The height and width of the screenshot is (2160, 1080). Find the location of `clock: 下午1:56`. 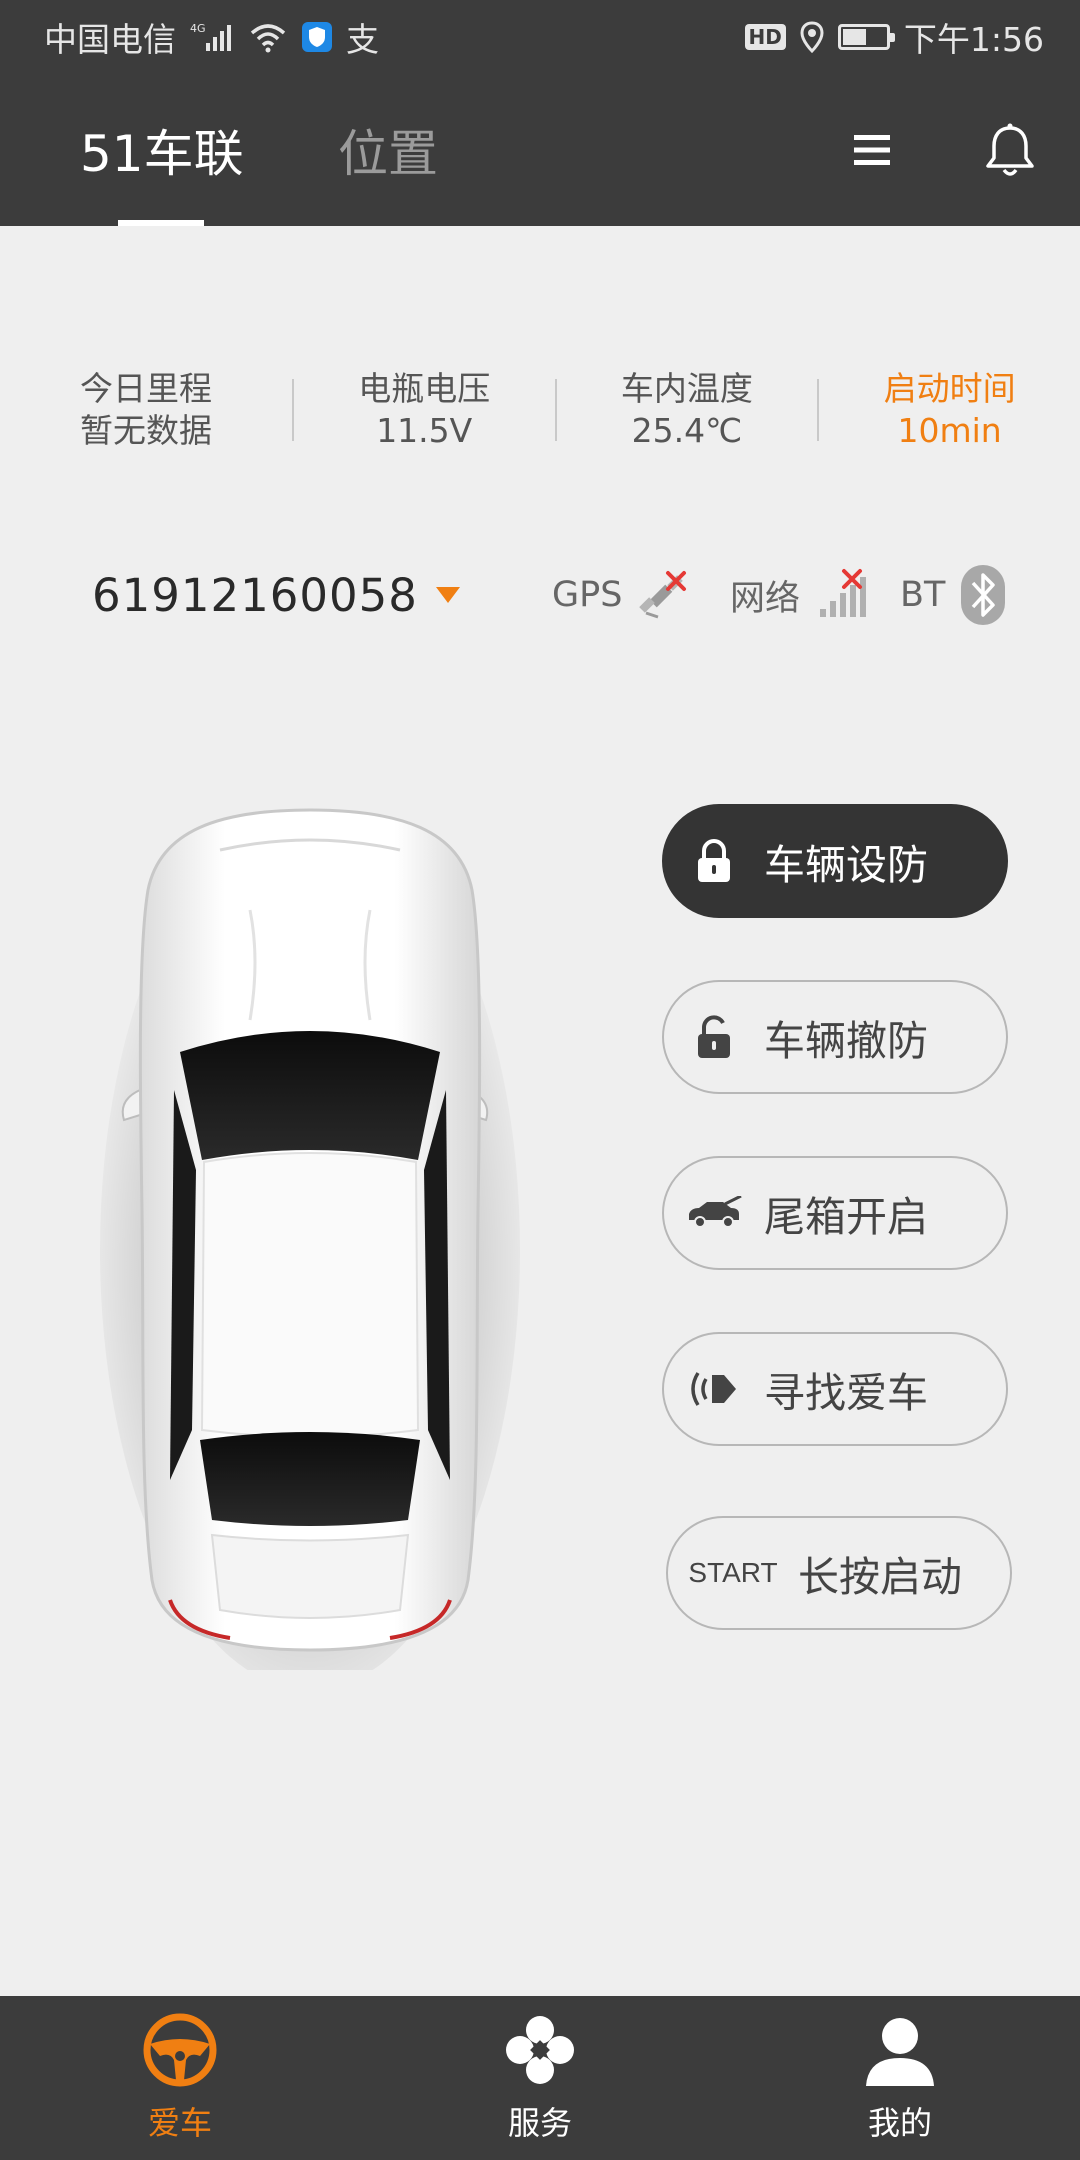

clock: 下午1:56 is located at coordinates (973, 39).